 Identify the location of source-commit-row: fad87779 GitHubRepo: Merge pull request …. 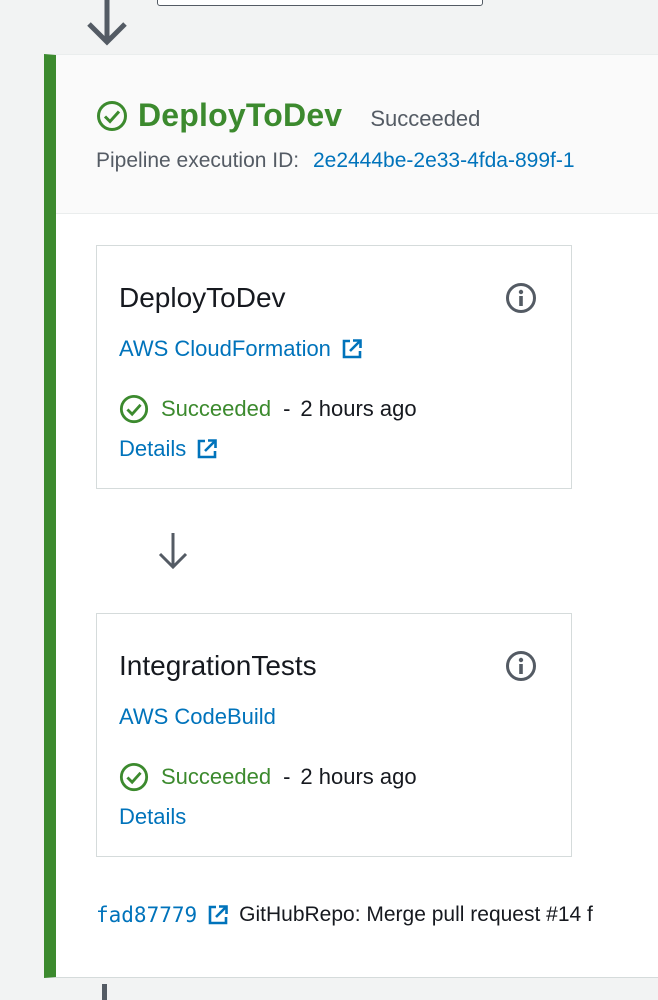
(344, 915).